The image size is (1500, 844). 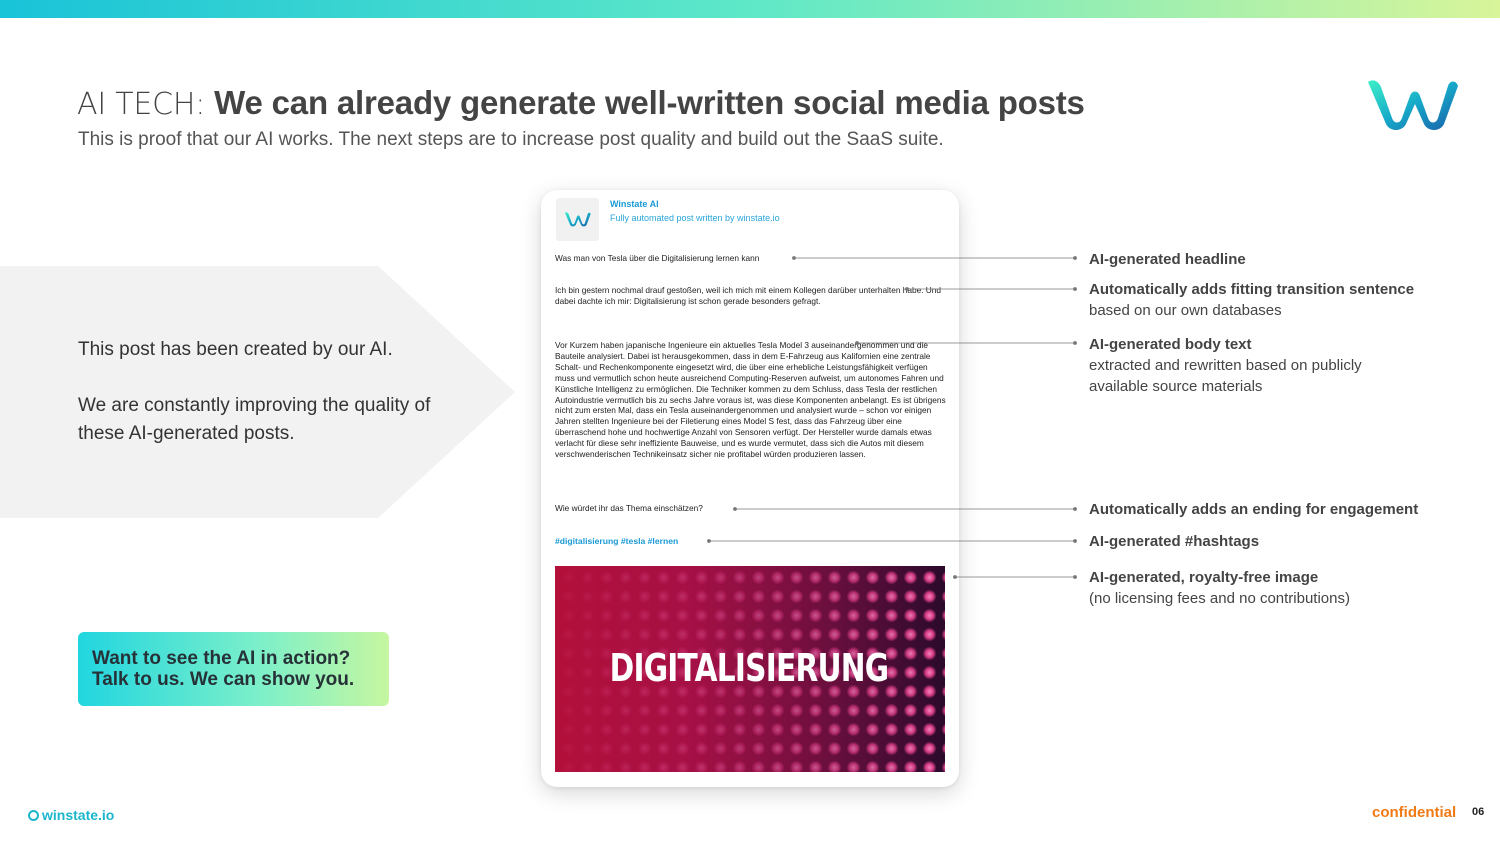 I want to click on brand-dot-icon, so click(x=33, y=815).